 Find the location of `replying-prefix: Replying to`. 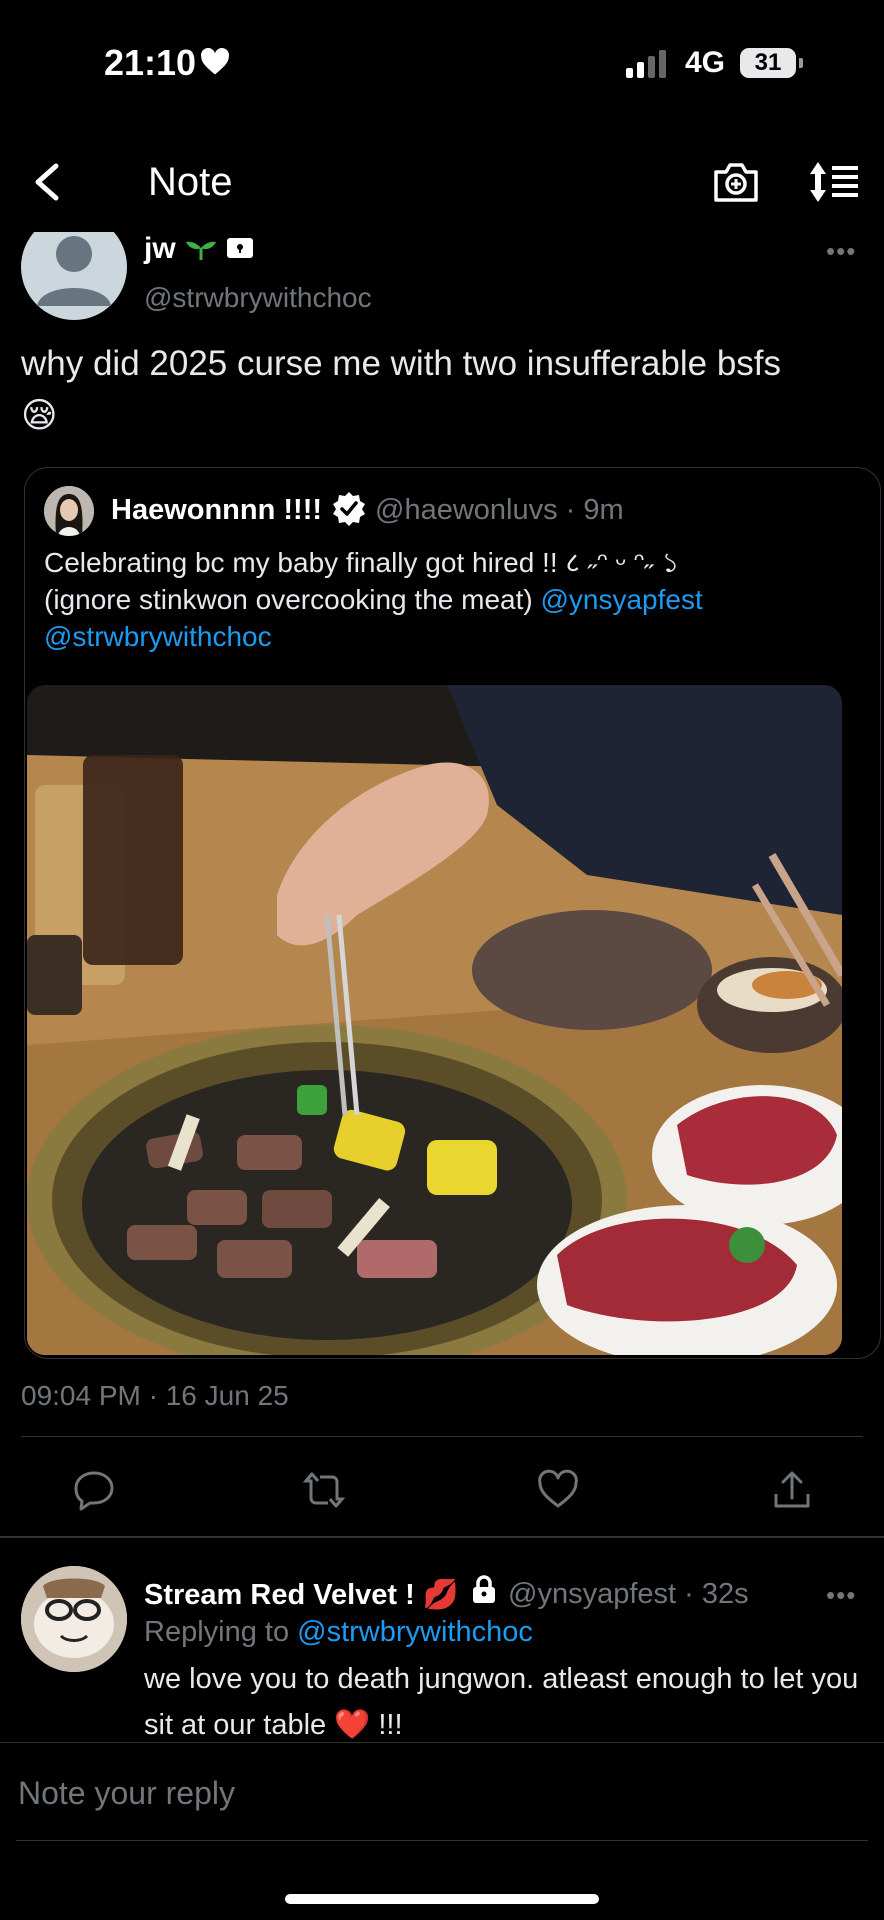

replying-prefix: Replying to is located at coordinates (221, 1632).